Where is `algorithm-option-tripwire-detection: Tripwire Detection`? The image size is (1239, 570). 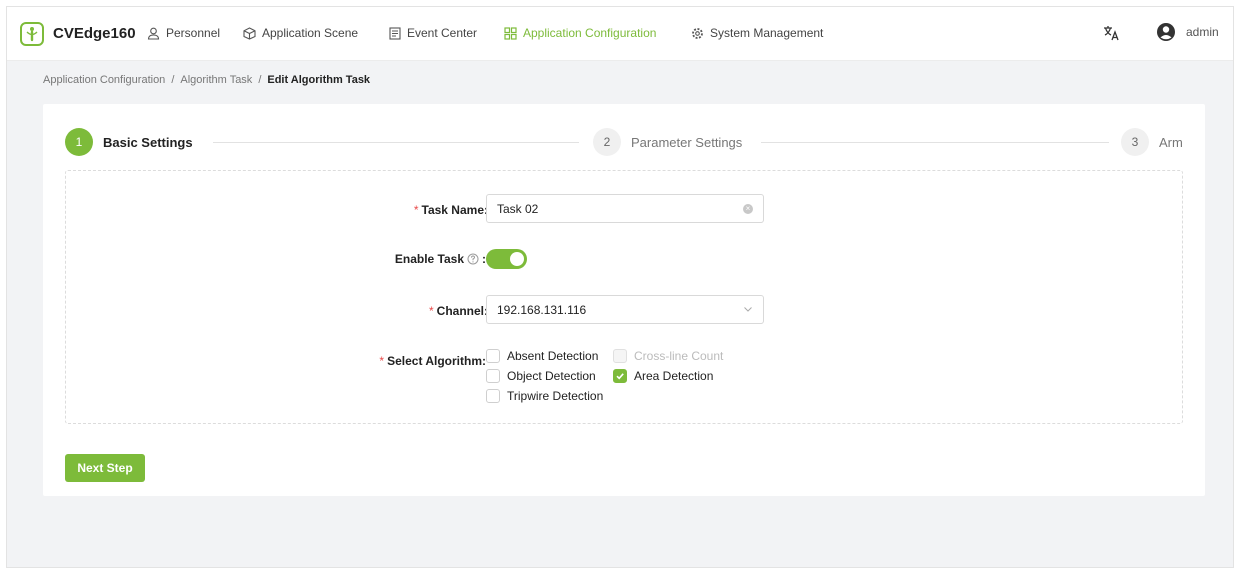
algorithm-option-tripwire-detection: Tripwire Detection is located at coordinates (544, 396).